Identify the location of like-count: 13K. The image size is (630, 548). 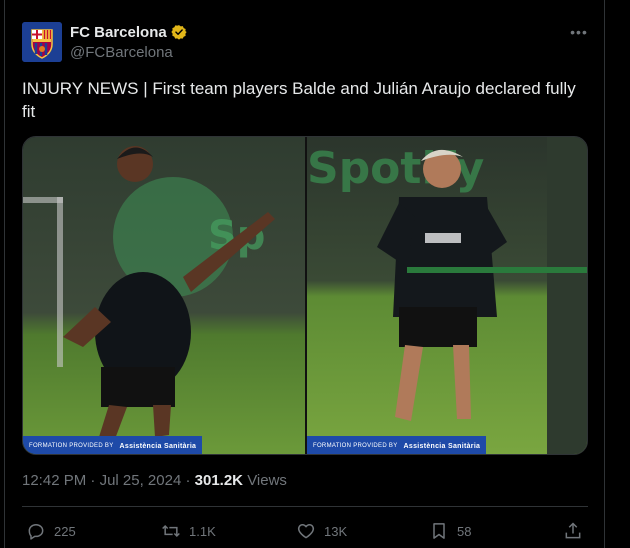
(336, 531).